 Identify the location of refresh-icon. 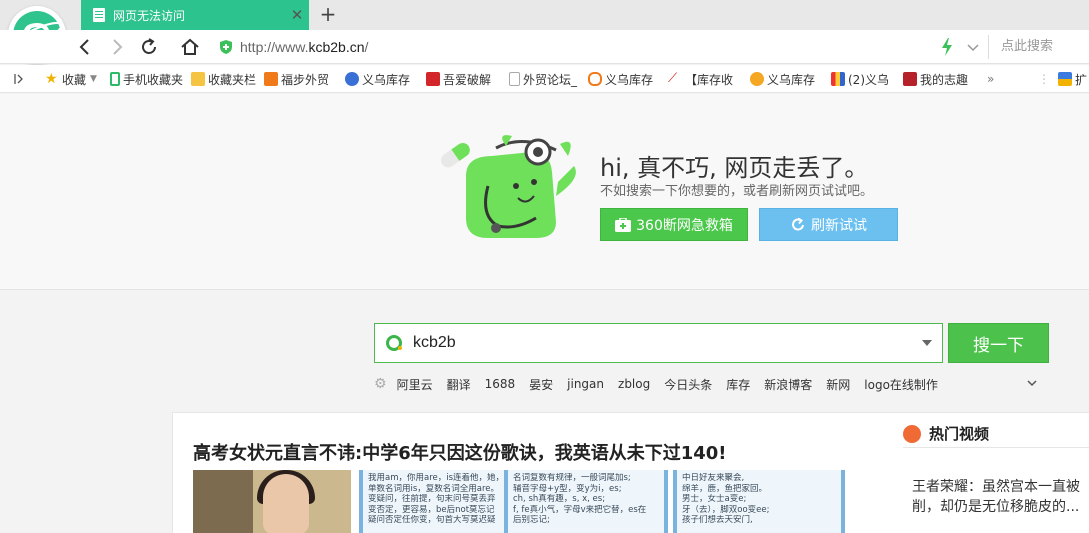
(149, 47).